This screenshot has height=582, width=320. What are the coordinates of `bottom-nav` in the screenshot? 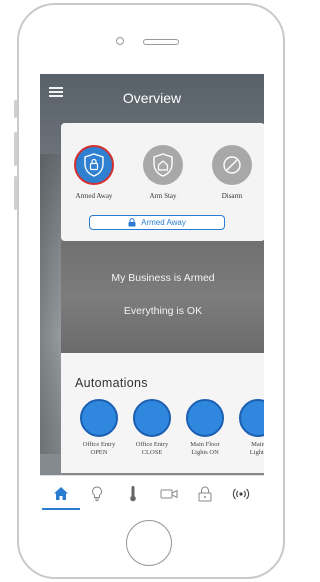 It's located at (152, 492).